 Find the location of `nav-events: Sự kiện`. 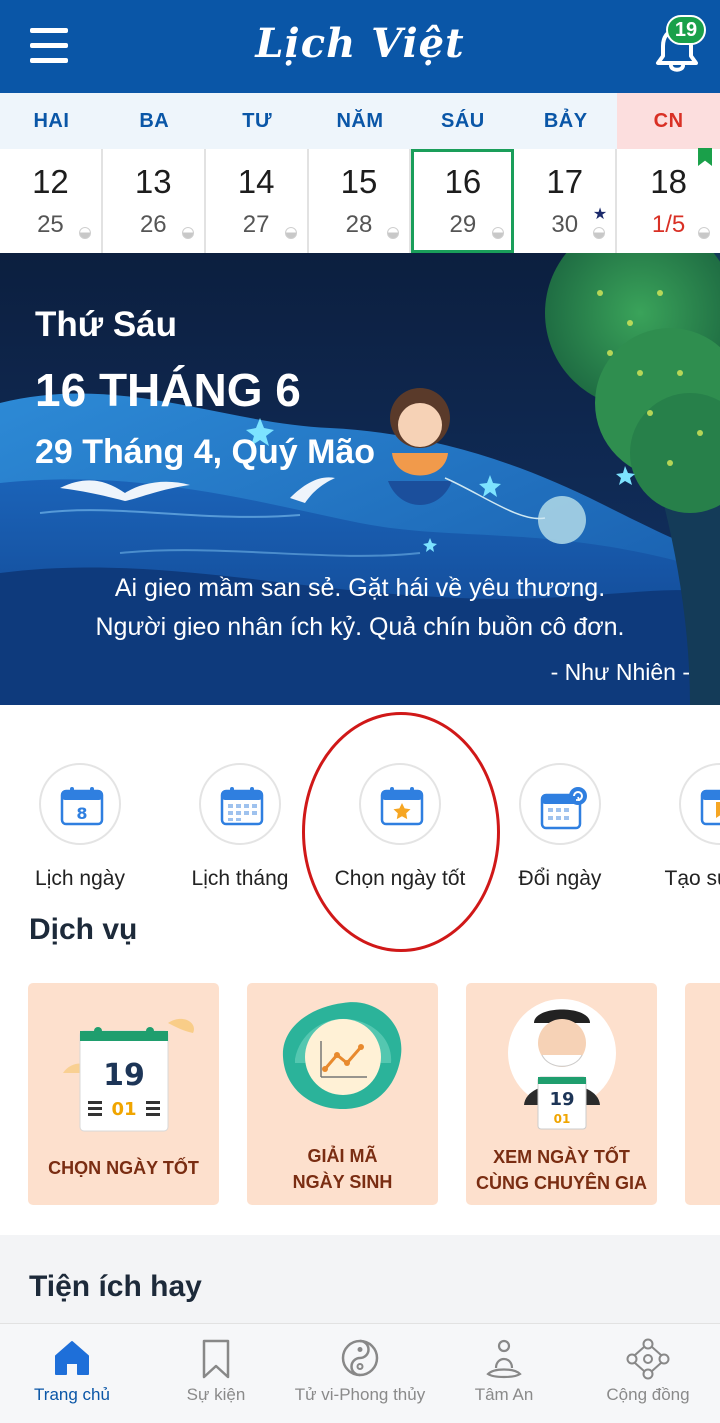

nav-events: Sự kiện is located at coordinates (216, 1373).